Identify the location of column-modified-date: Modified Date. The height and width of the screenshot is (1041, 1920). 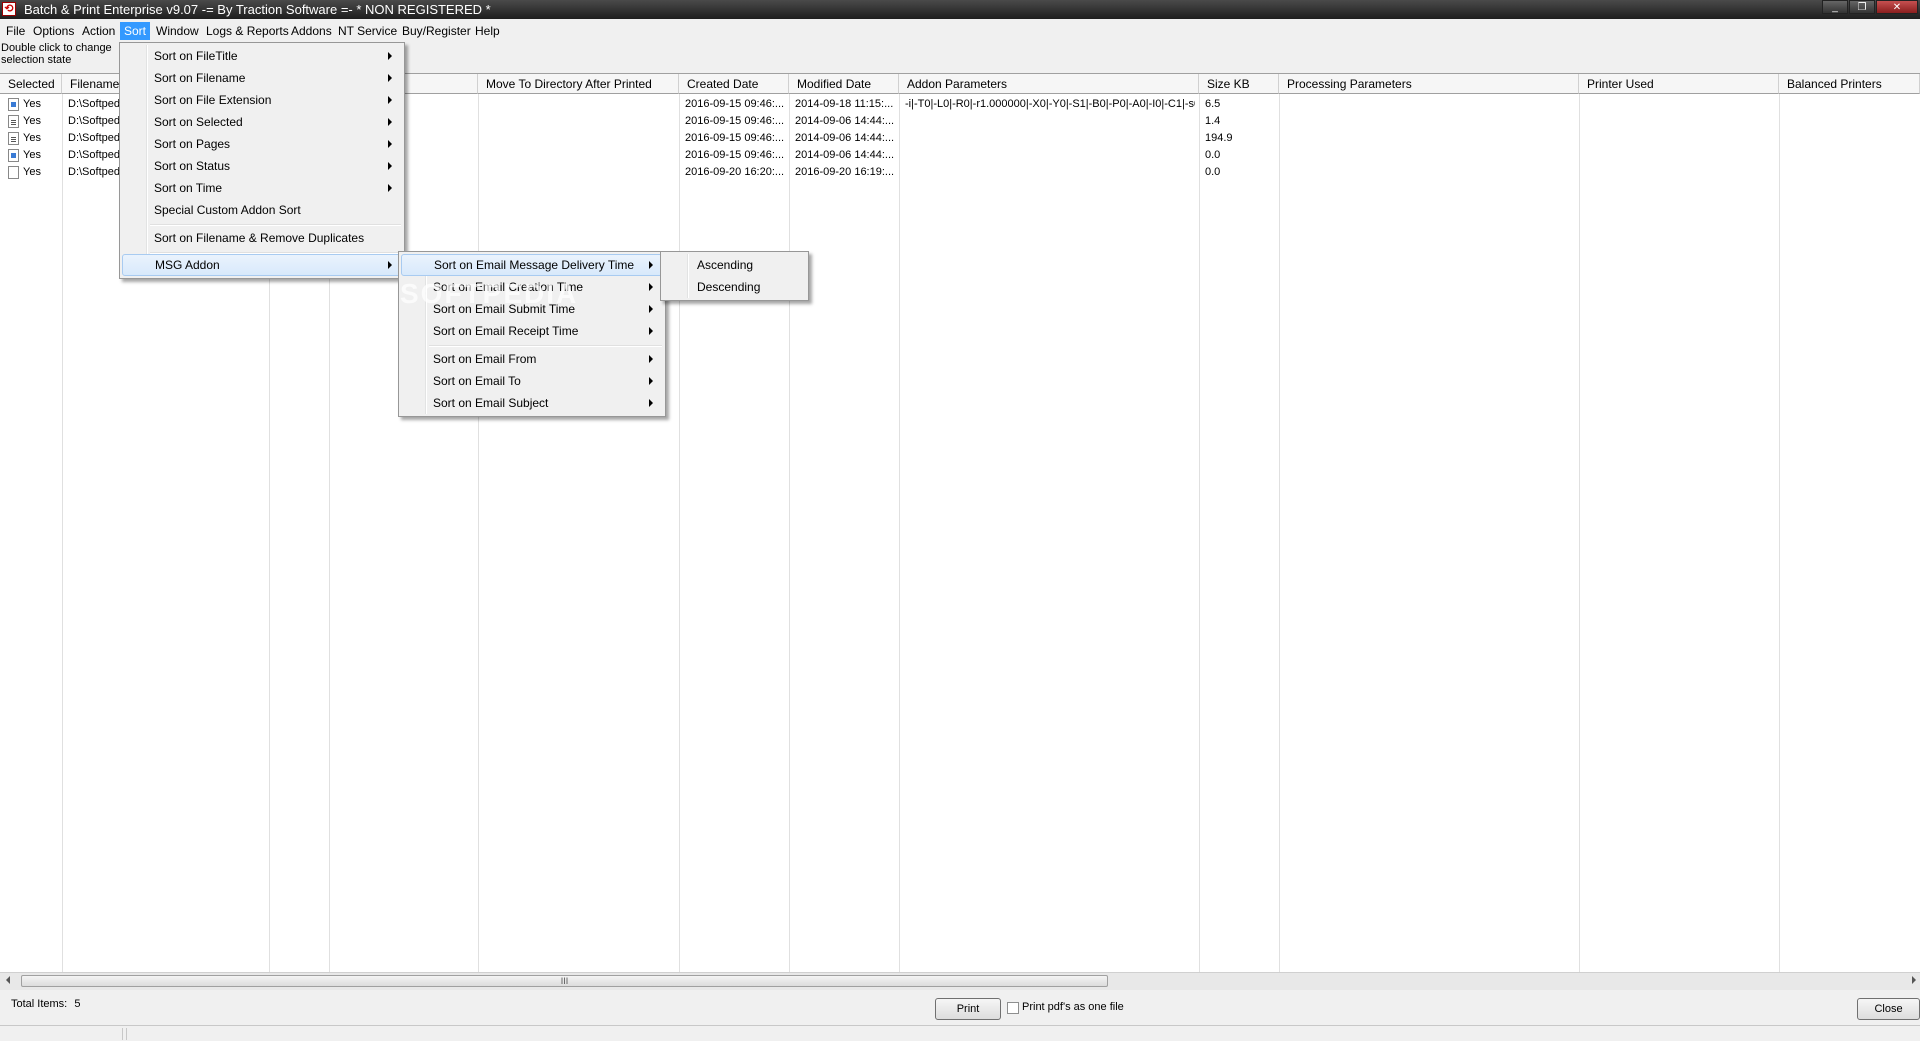
(844, 84).